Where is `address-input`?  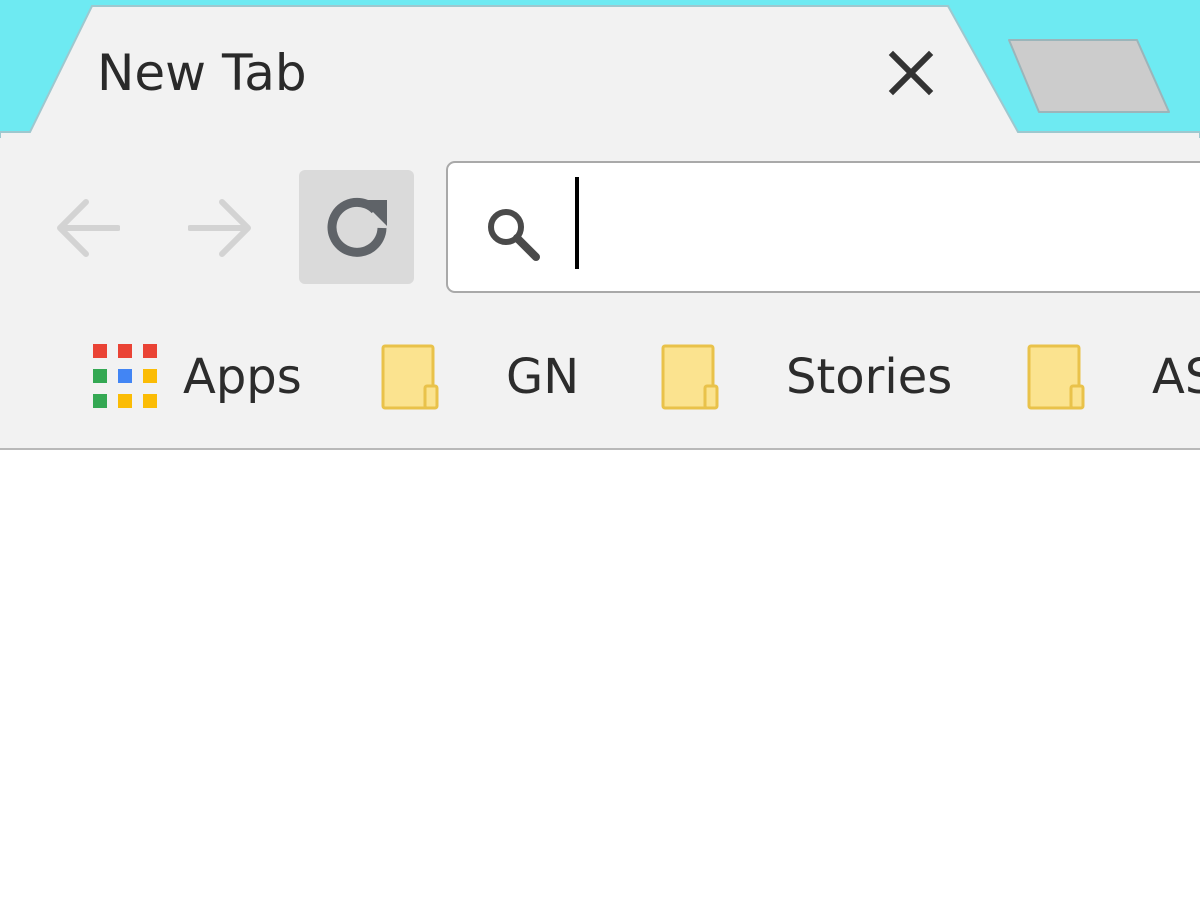
address-input is located at coordinates (885, 228).